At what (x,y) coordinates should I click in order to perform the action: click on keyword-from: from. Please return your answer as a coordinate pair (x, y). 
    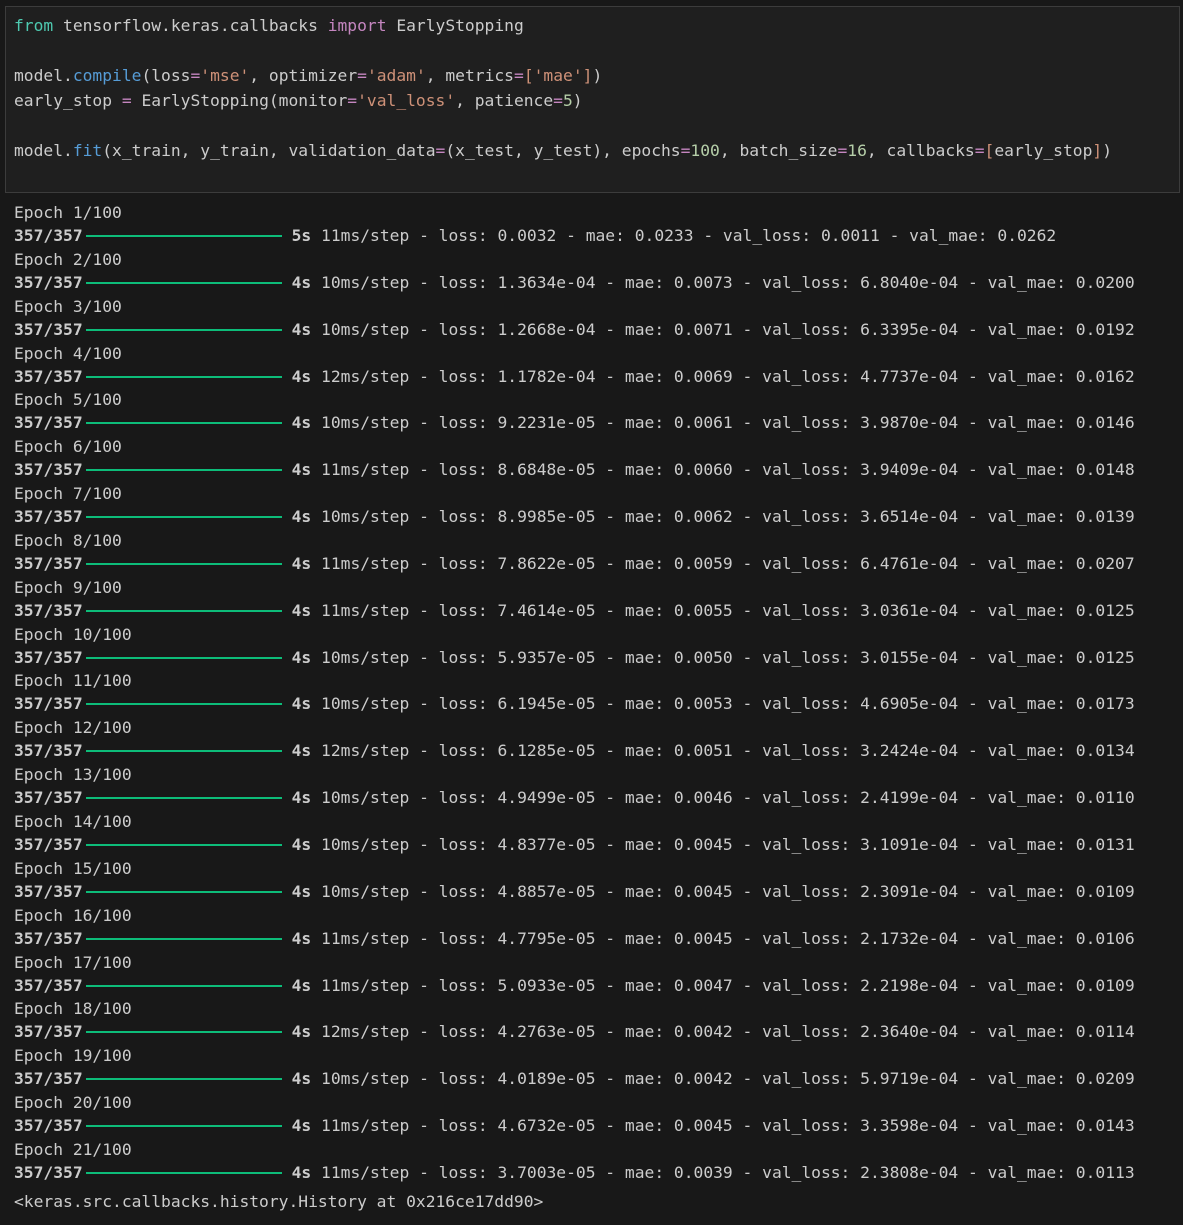
    Looking at the image, I should click on (34, 25).